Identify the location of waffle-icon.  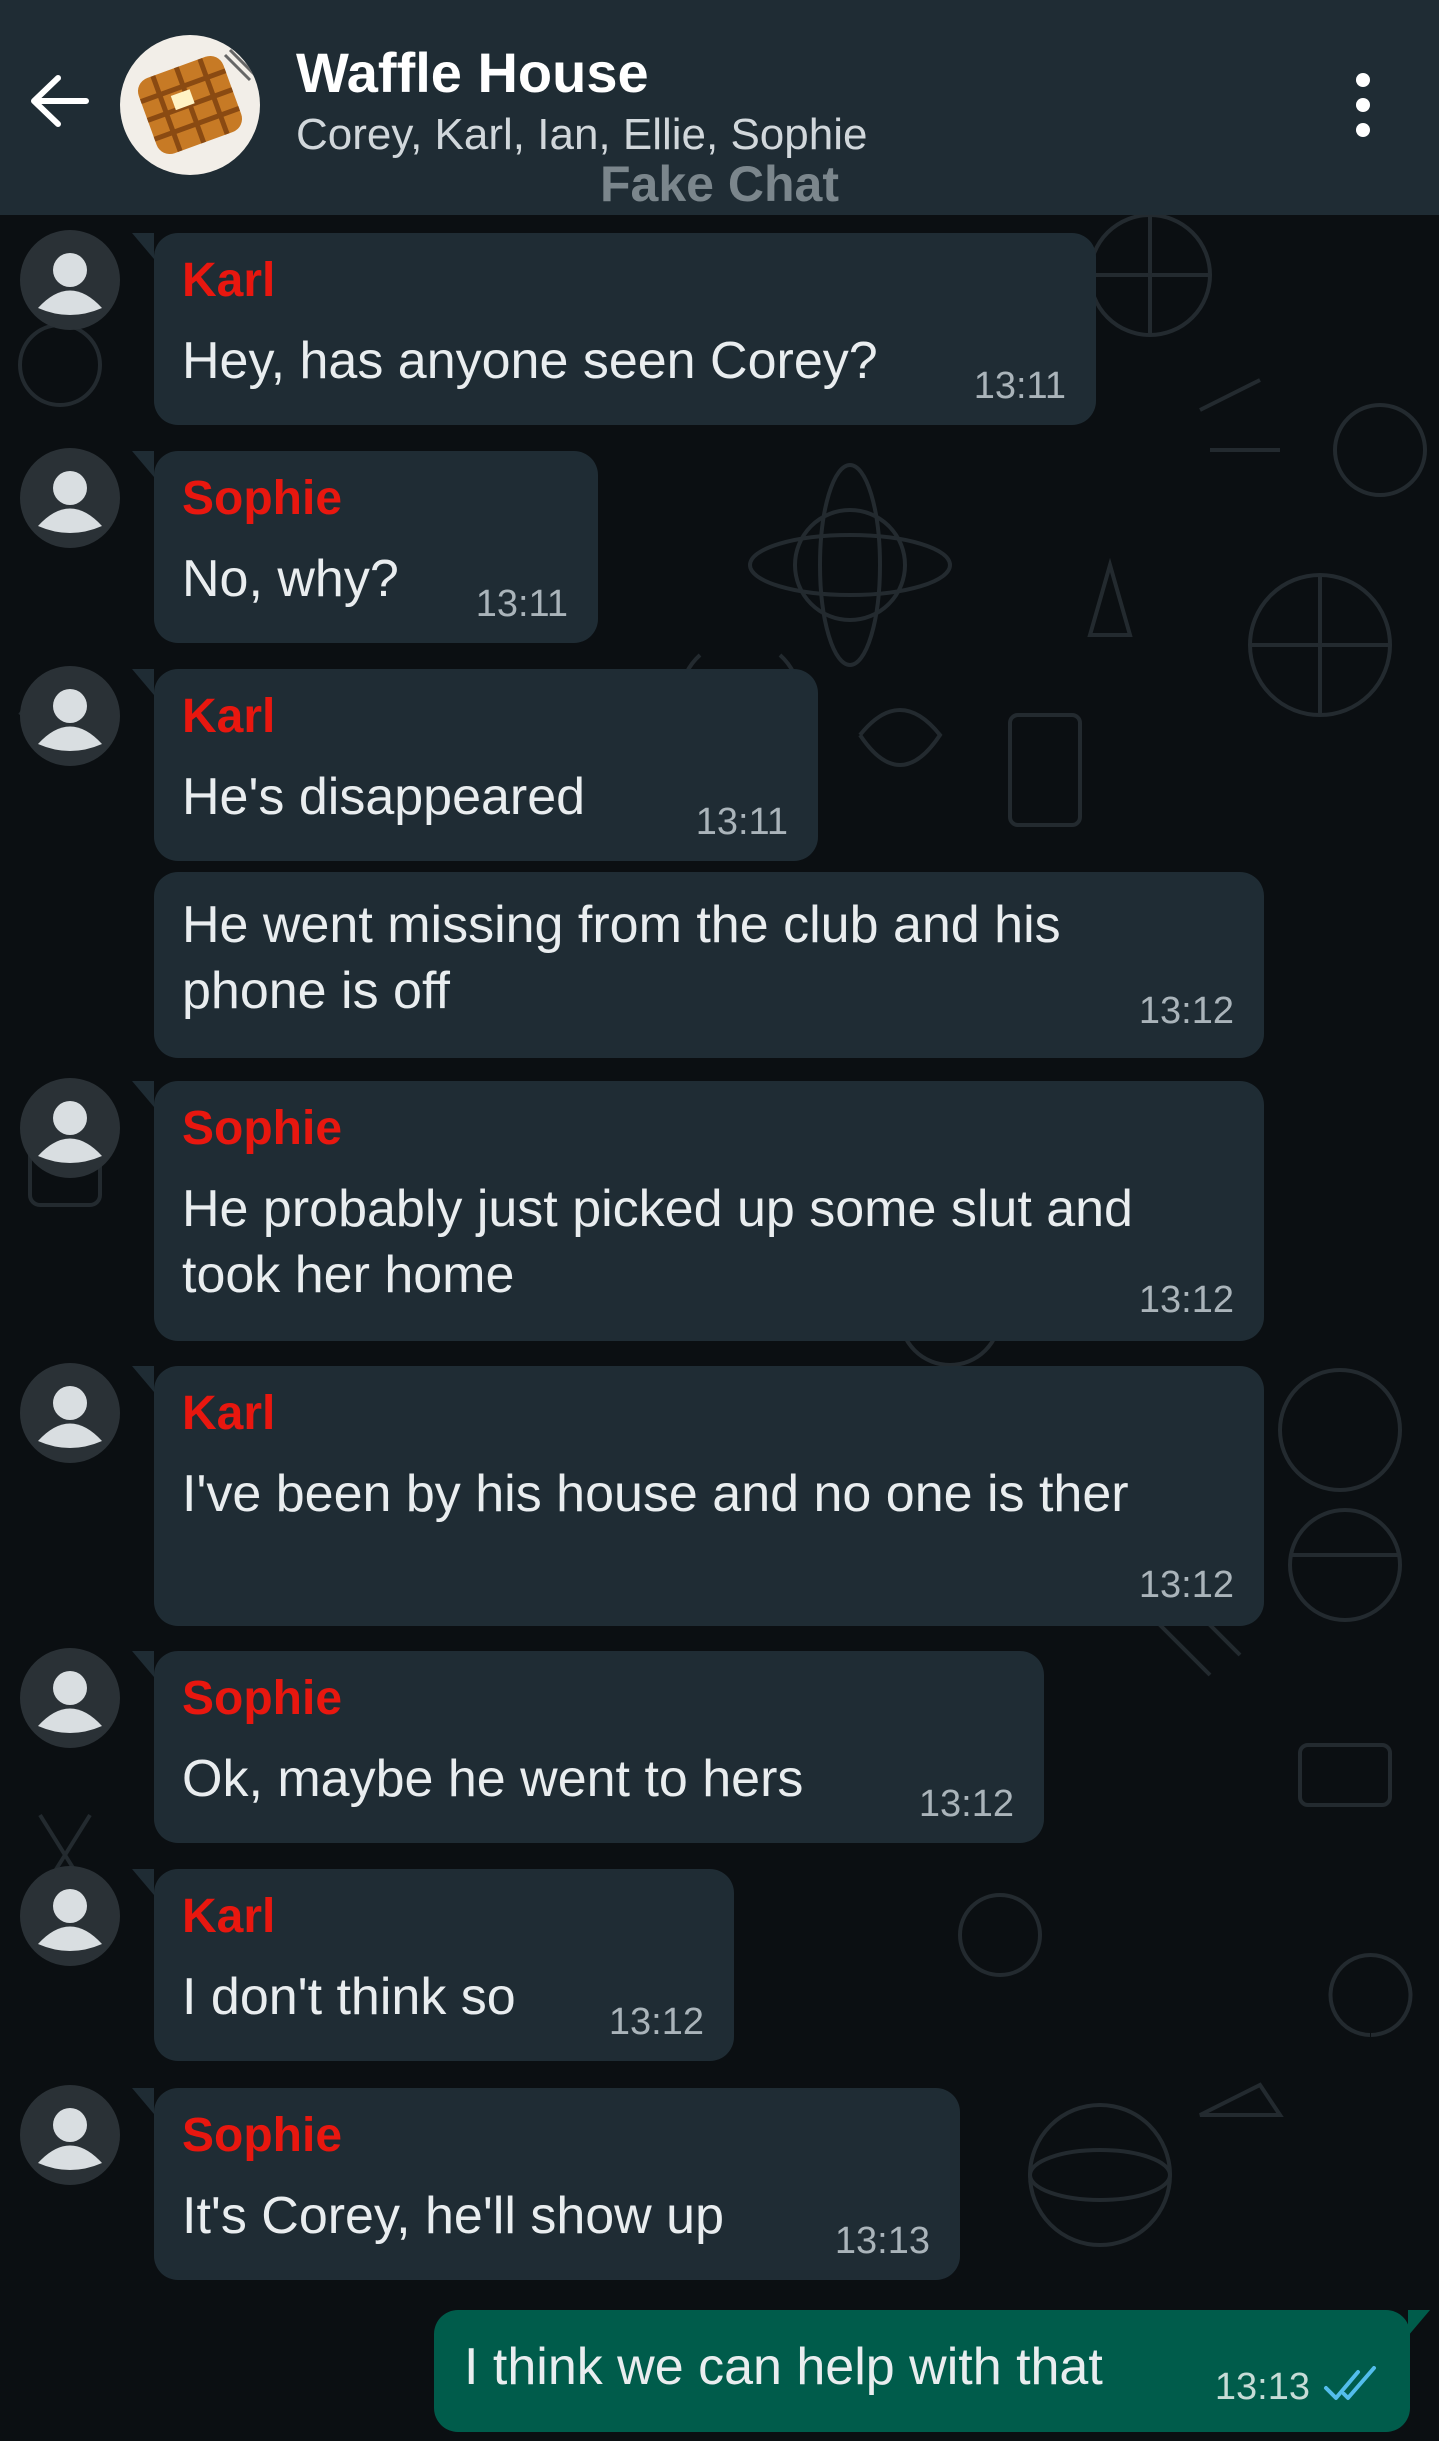
(197, 101).